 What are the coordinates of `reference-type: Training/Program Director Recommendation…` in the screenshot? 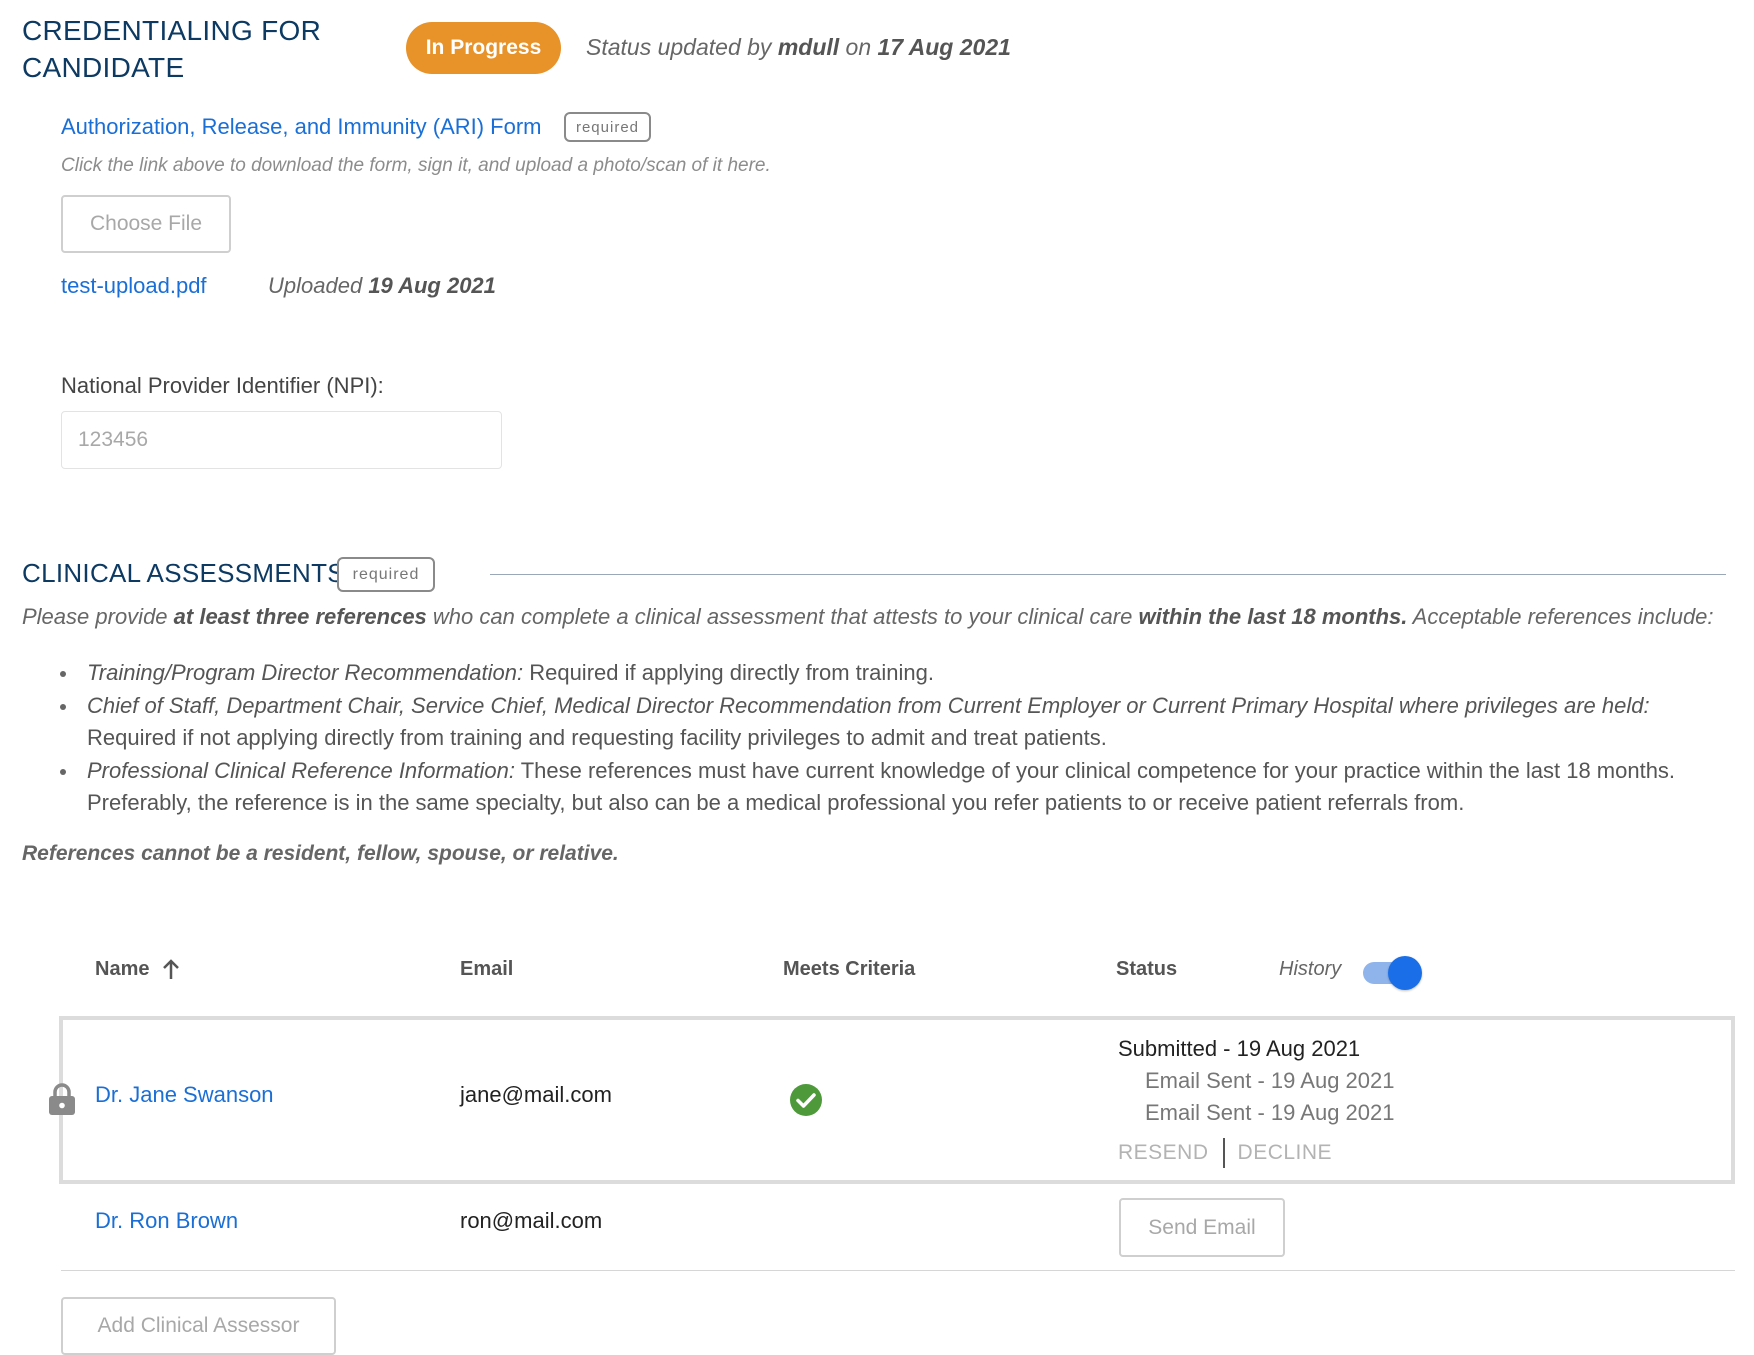 It's located at (305, 672).